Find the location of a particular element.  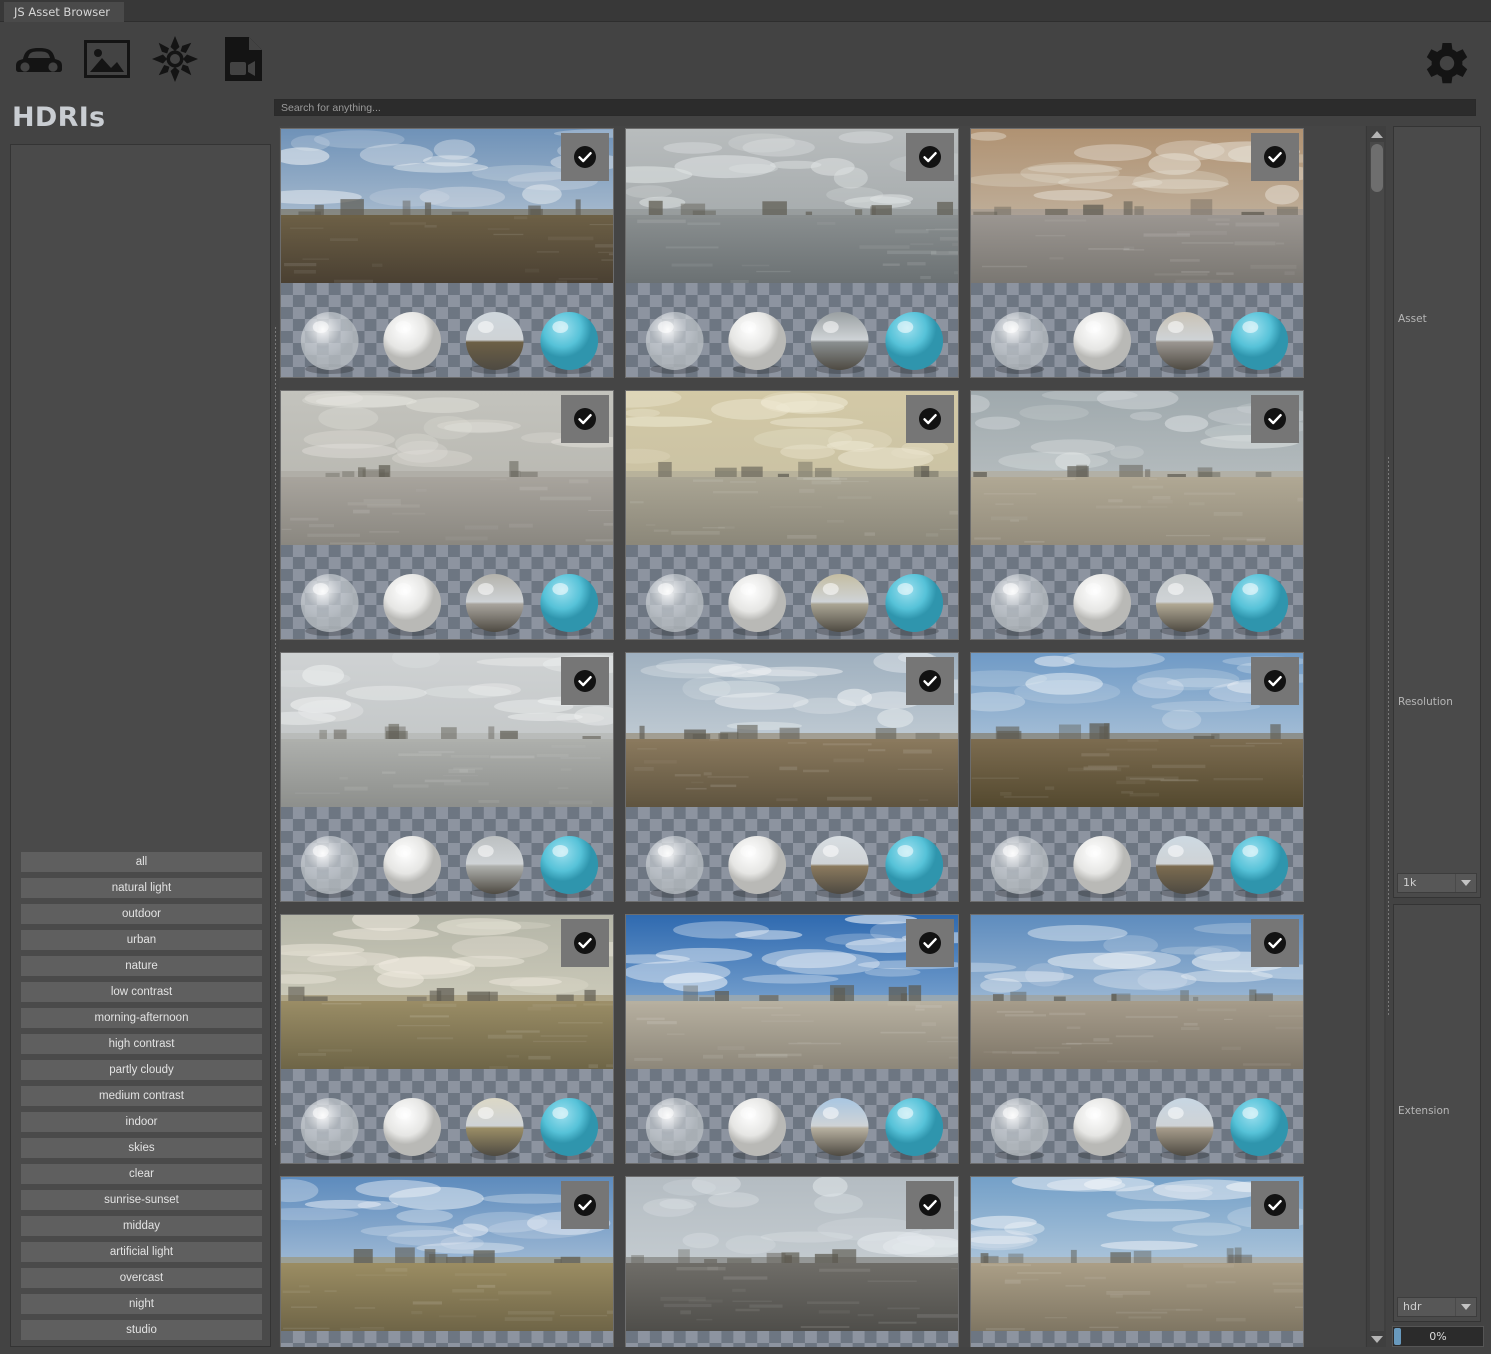

extension-dropdown: hdr is located at coordinates (1437, 1307).